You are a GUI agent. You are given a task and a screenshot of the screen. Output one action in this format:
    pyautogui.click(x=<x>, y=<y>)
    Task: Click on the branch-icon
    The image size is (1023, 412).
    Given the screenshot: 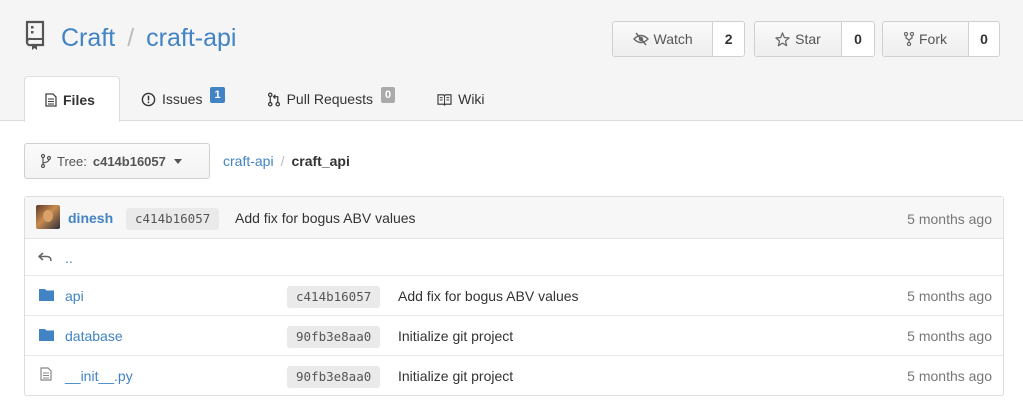 What is the action you would take?
    pyautogui.click(x=46, y=161)
    